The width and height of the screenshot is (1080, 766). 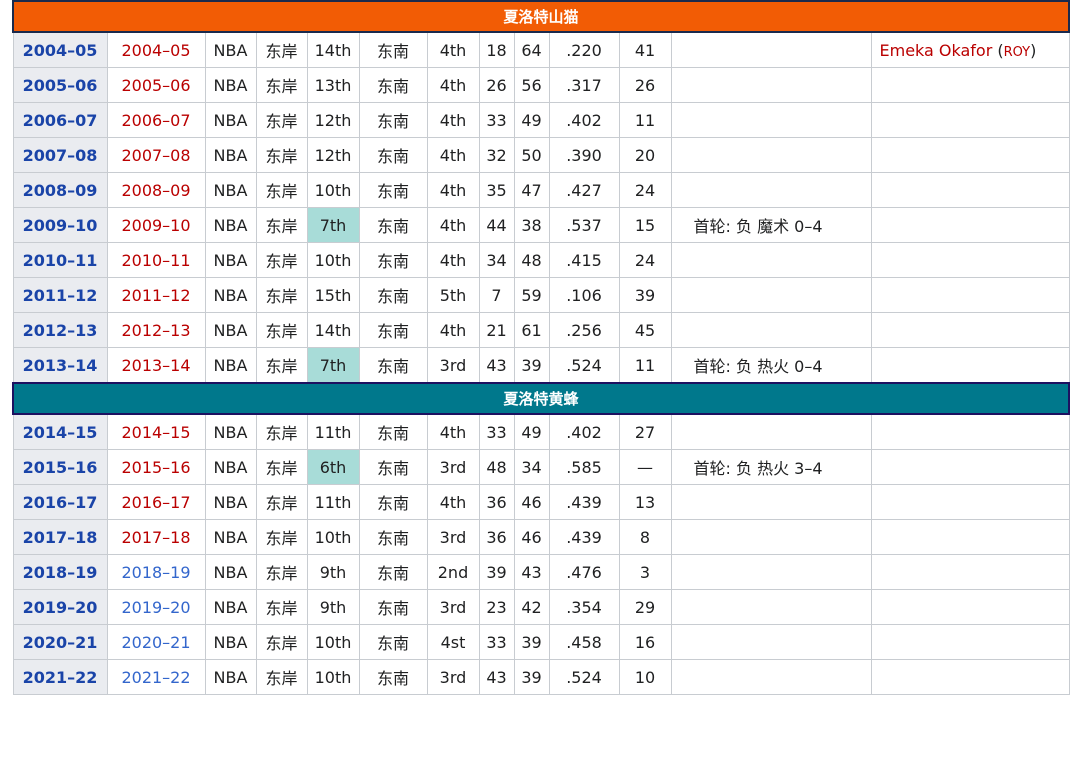 I want to click on losses-cell: 39, so click(x=531, y=677).